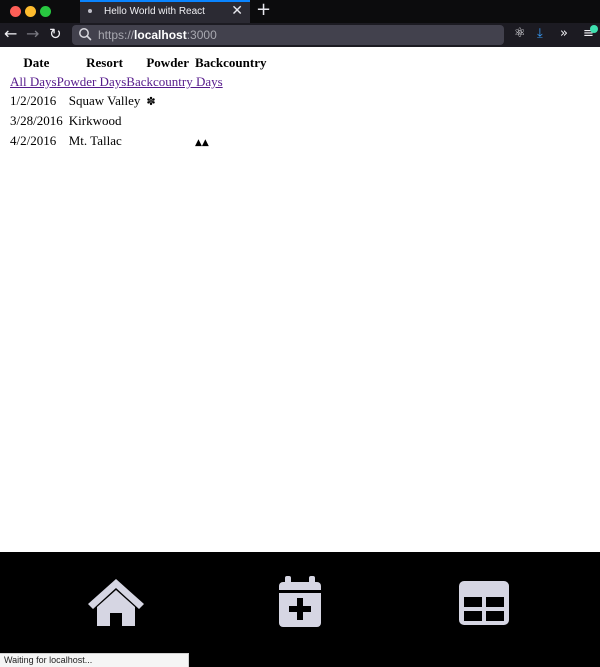 Image resolution: width=600 pixels, height=667 pixels. I want to click on table-header-row: Date Resort Powder Backcountry, so click(138, 63).